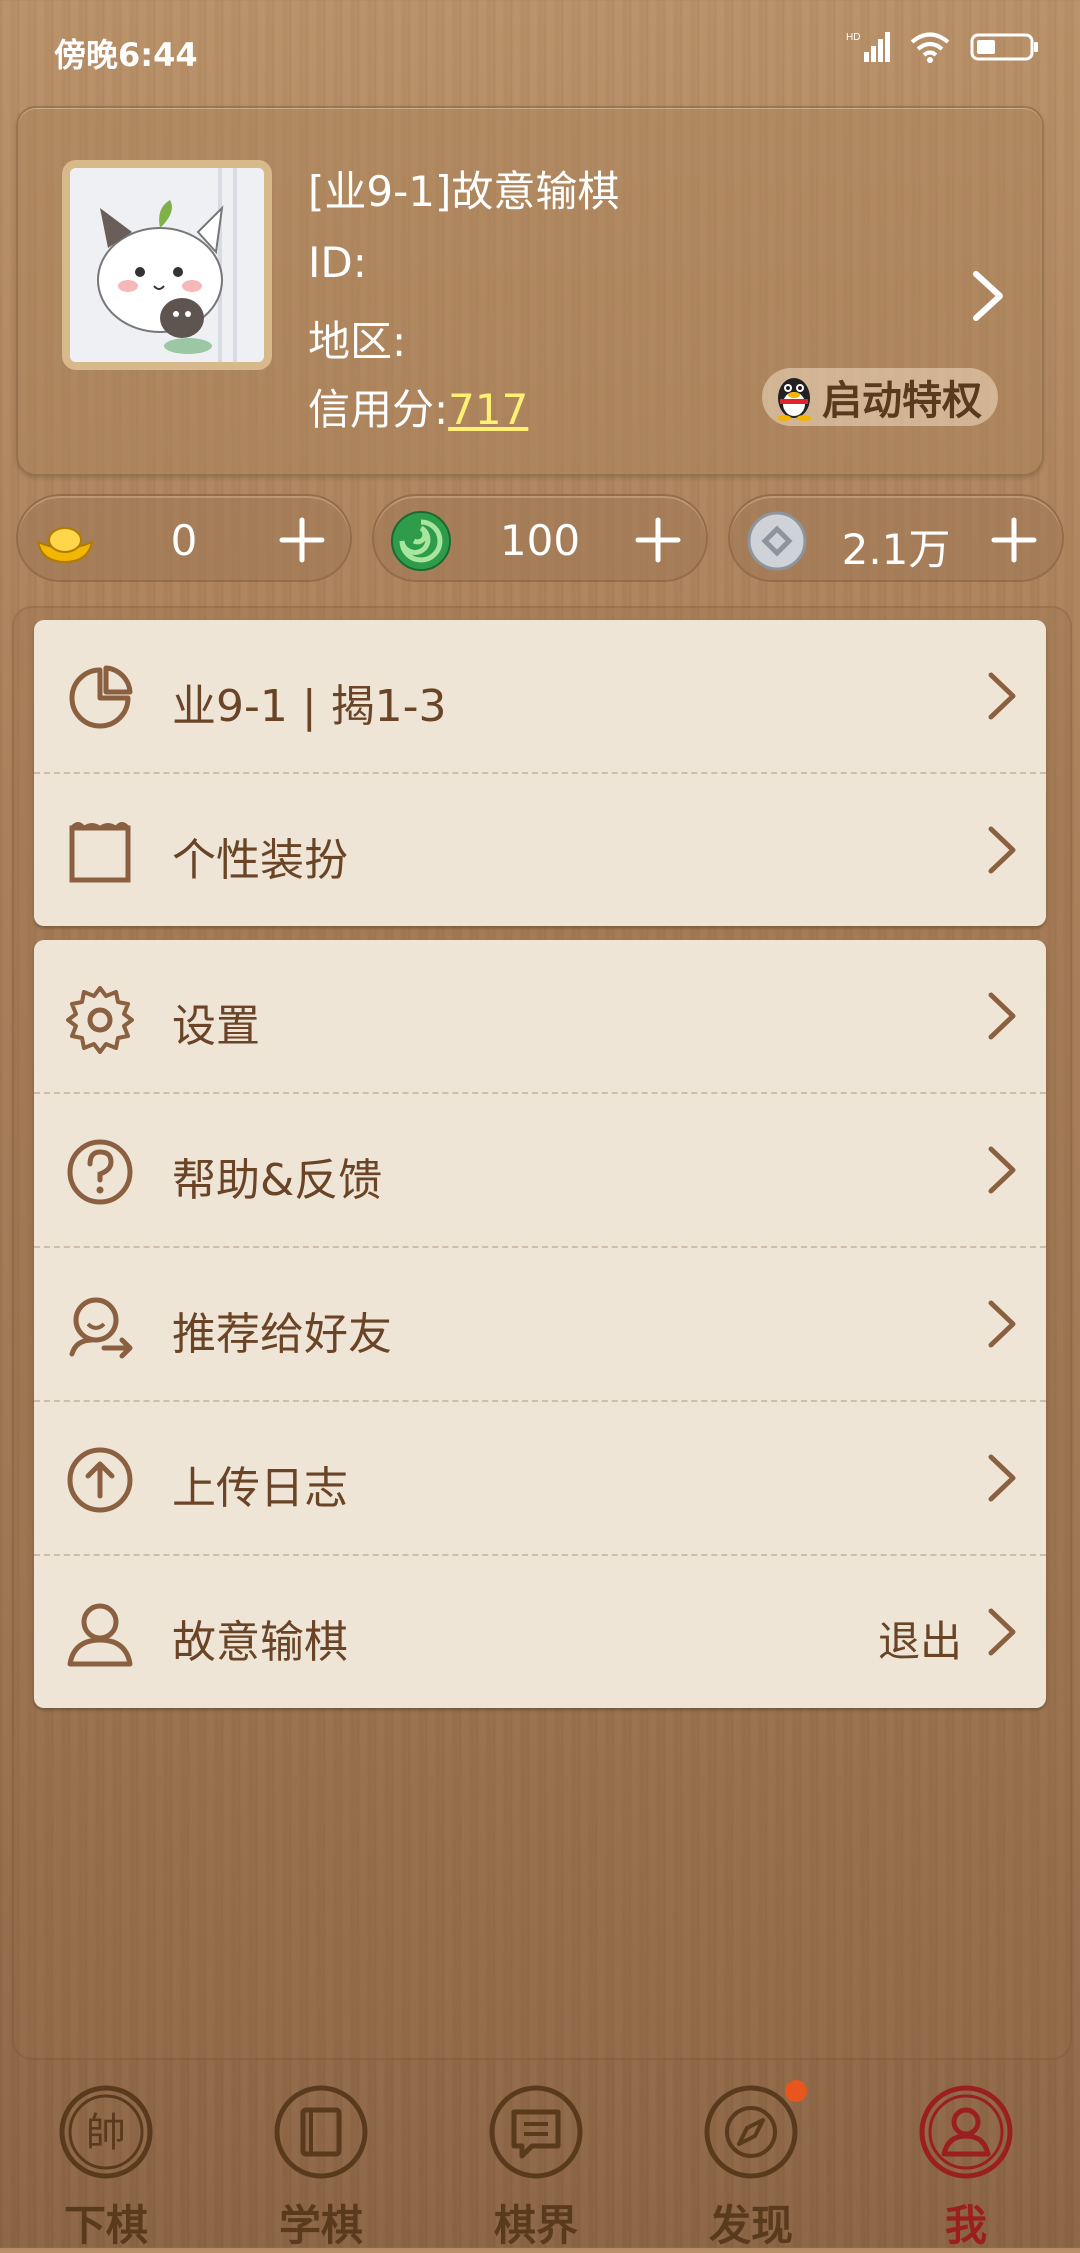 Image resolution: width=1080 pixels, height=2253 pixels. I want to click on profile-credit: 信用分:717, so click(418, 406).